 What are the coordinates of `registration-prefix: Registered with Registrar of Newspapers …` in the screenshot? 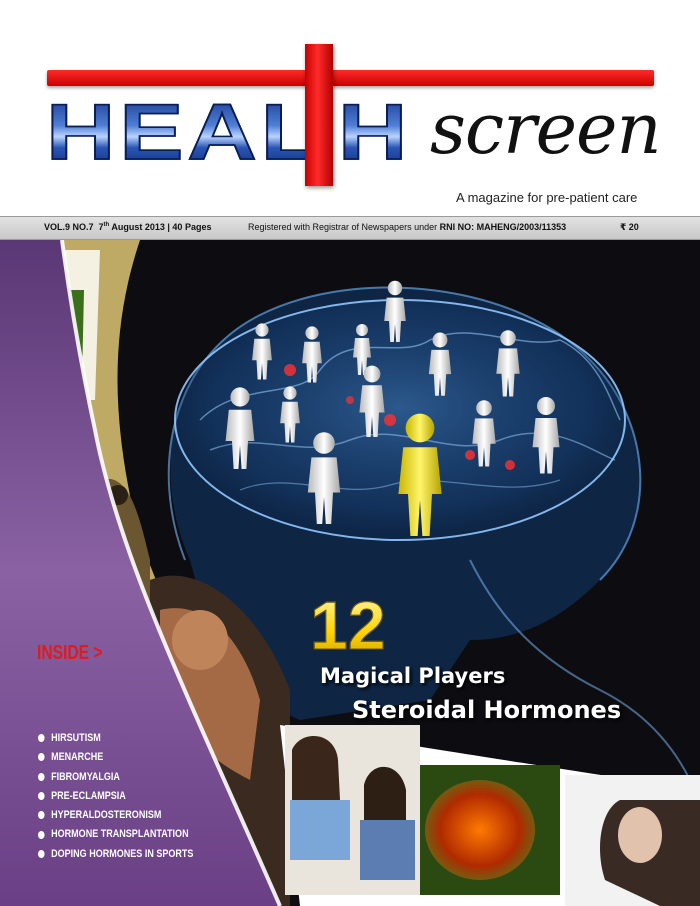 It's located at (343, 227).